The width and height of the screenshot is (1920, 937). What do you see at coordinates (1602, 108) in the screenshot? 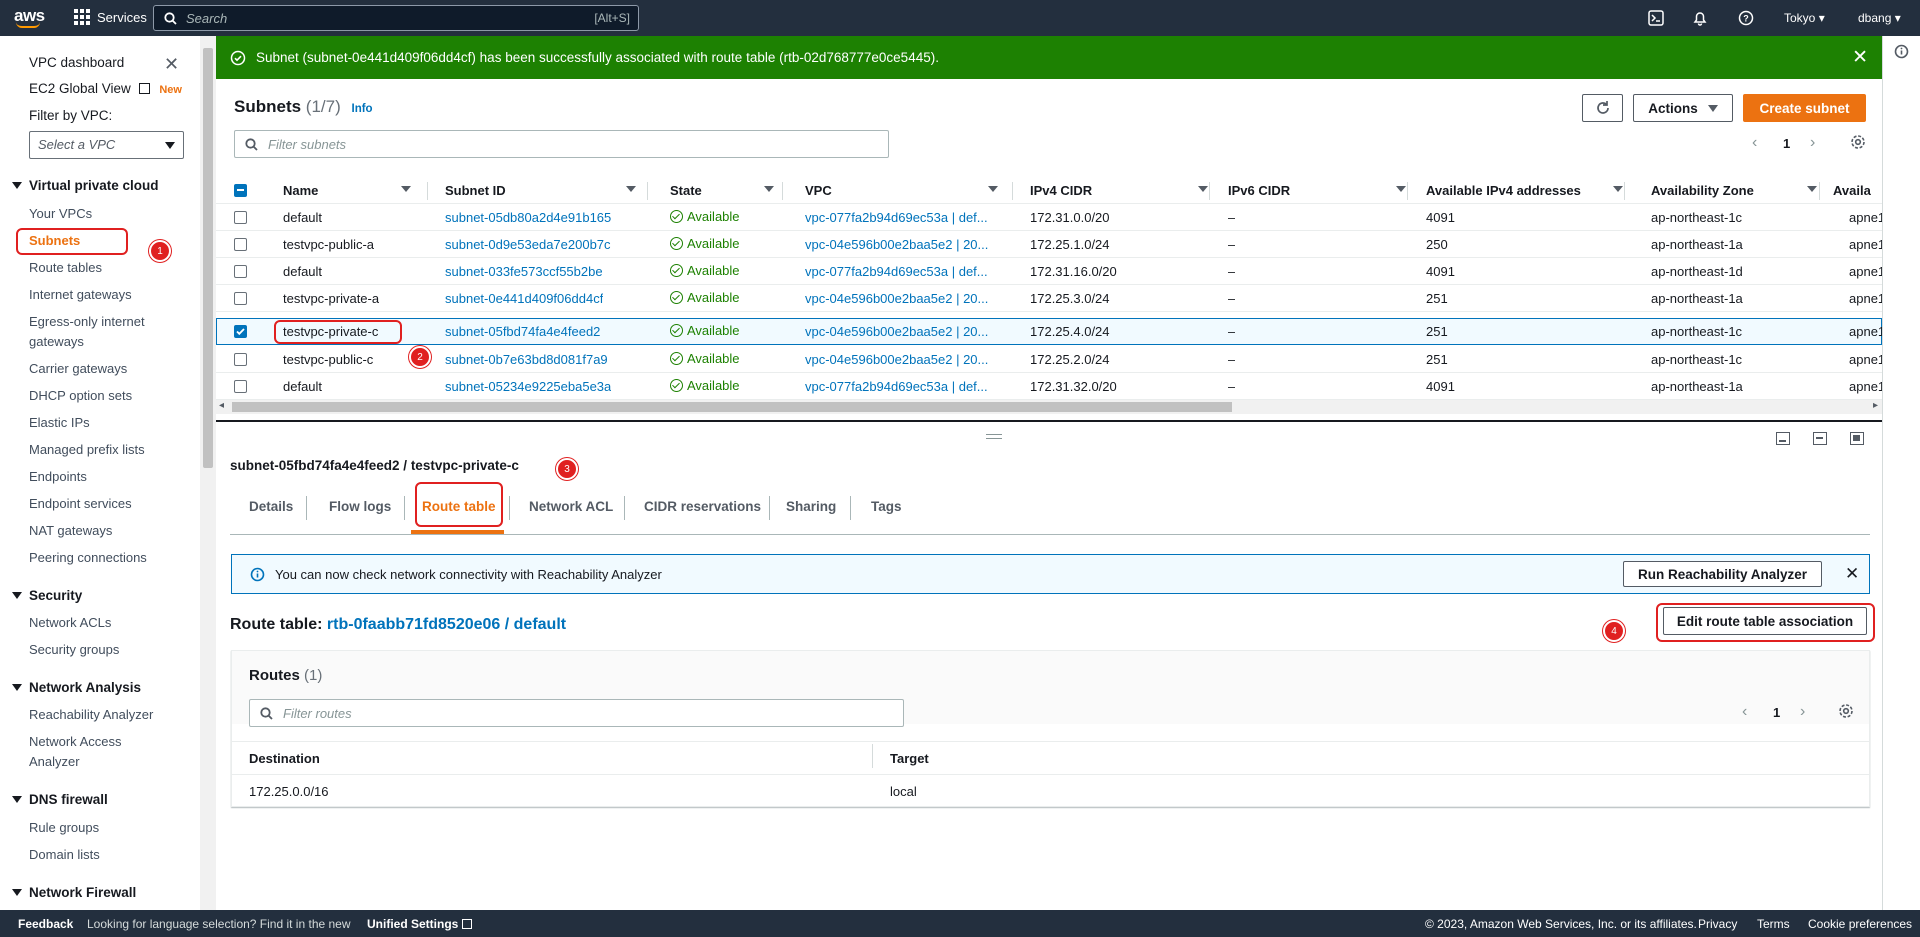
I see `refresh-button` at bounding box center [1602, 108].